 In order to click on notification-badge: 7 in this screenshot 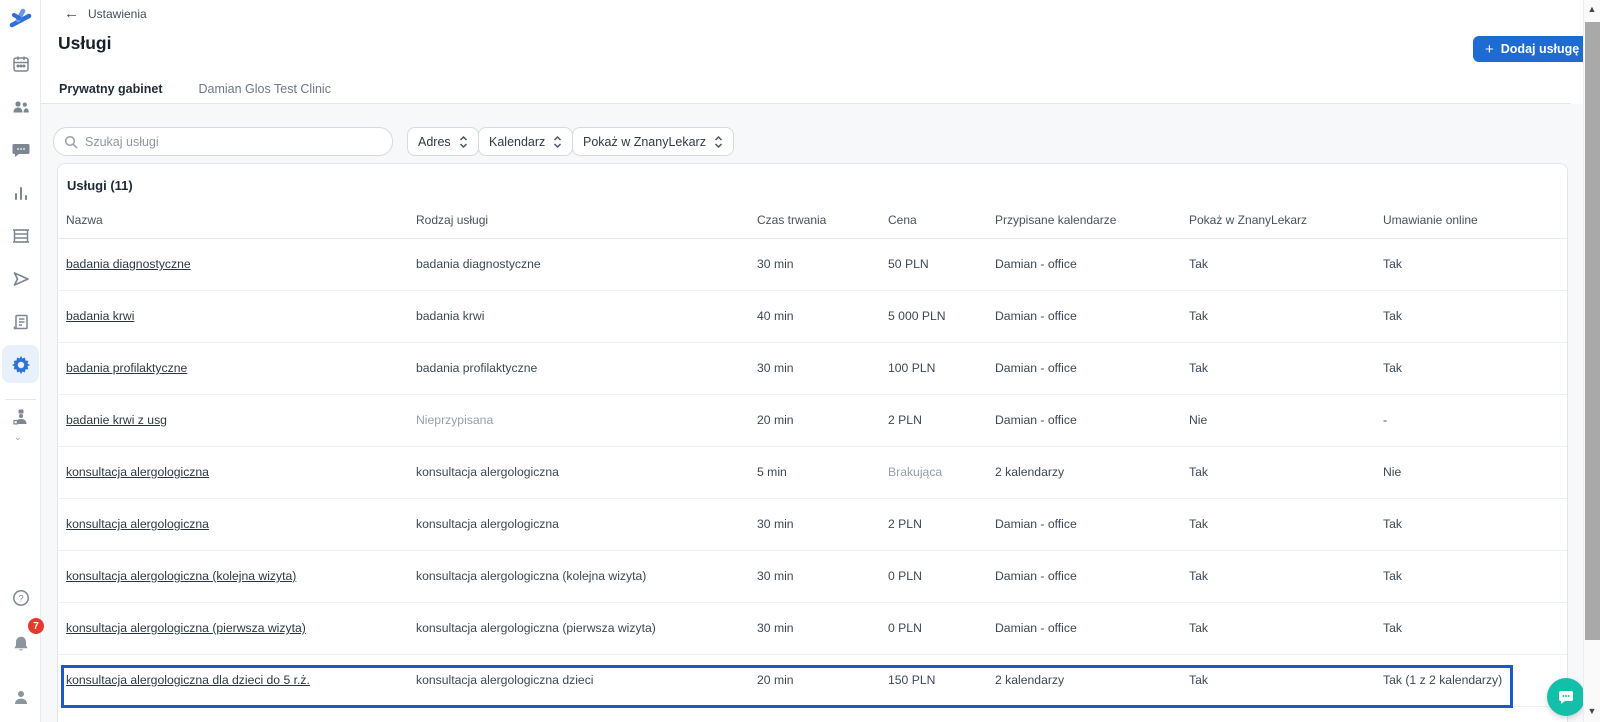, I will do `click(36, 626)`.